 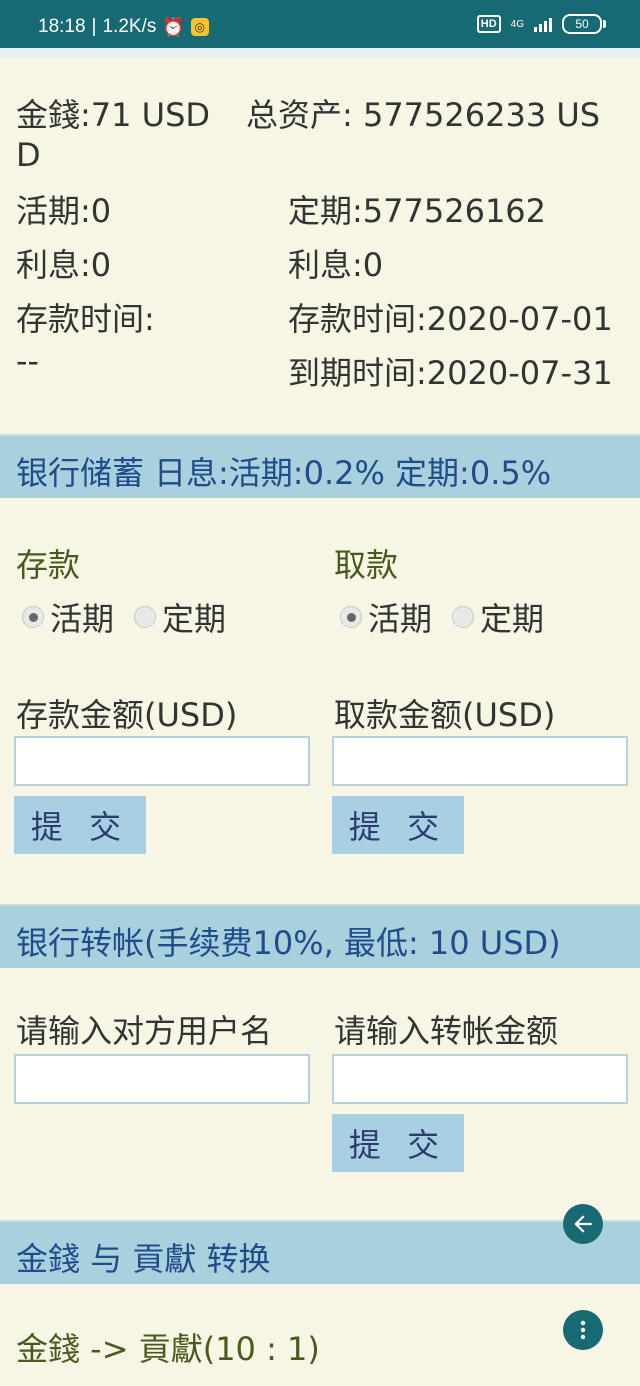 I want to click on deposit-option-fixed-label: 定期, so click(x=194, y=619).